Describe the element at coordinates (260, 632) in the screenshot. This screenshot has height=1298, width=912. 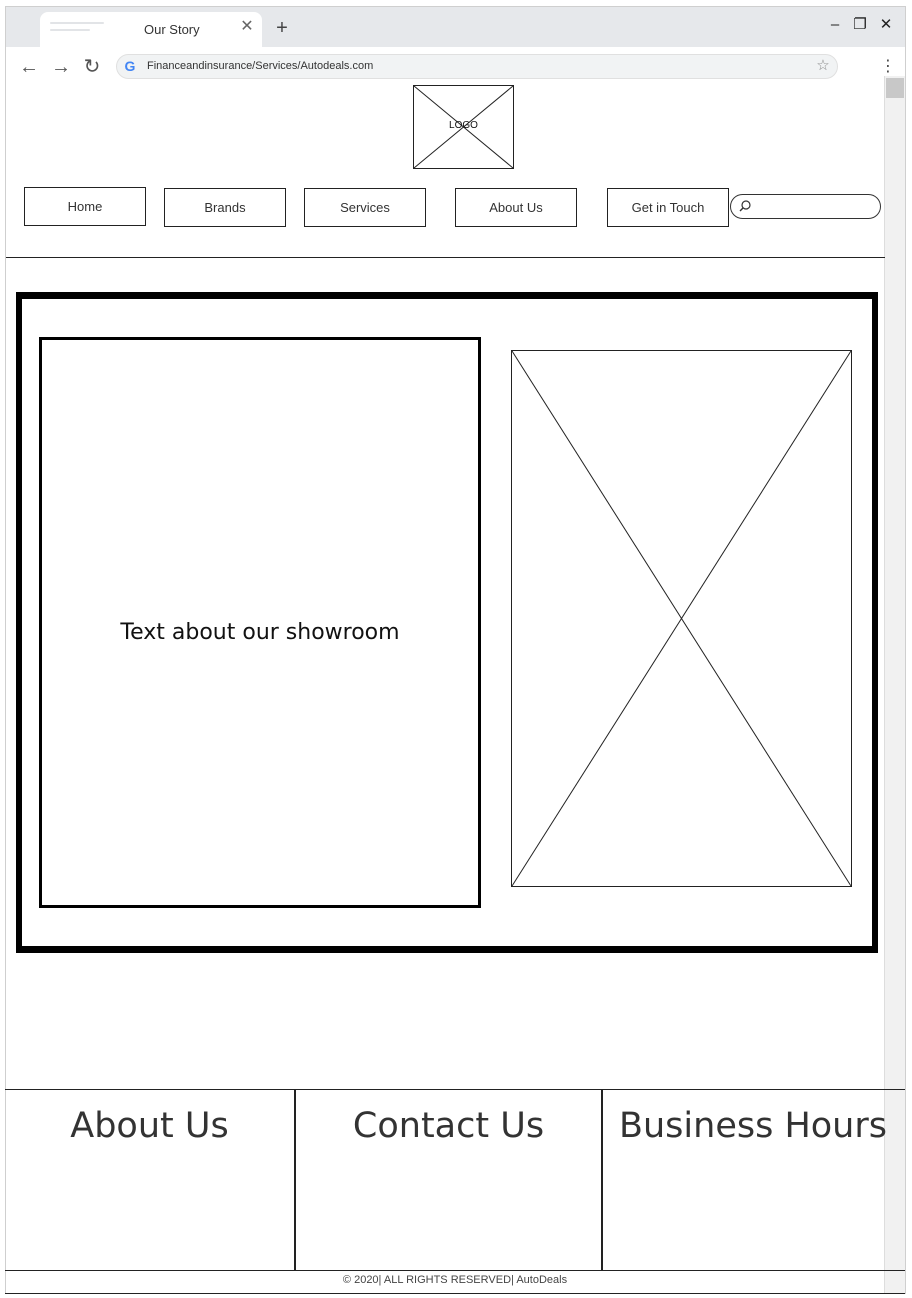
I see `showroom-text: Text about our showroom` at that location.